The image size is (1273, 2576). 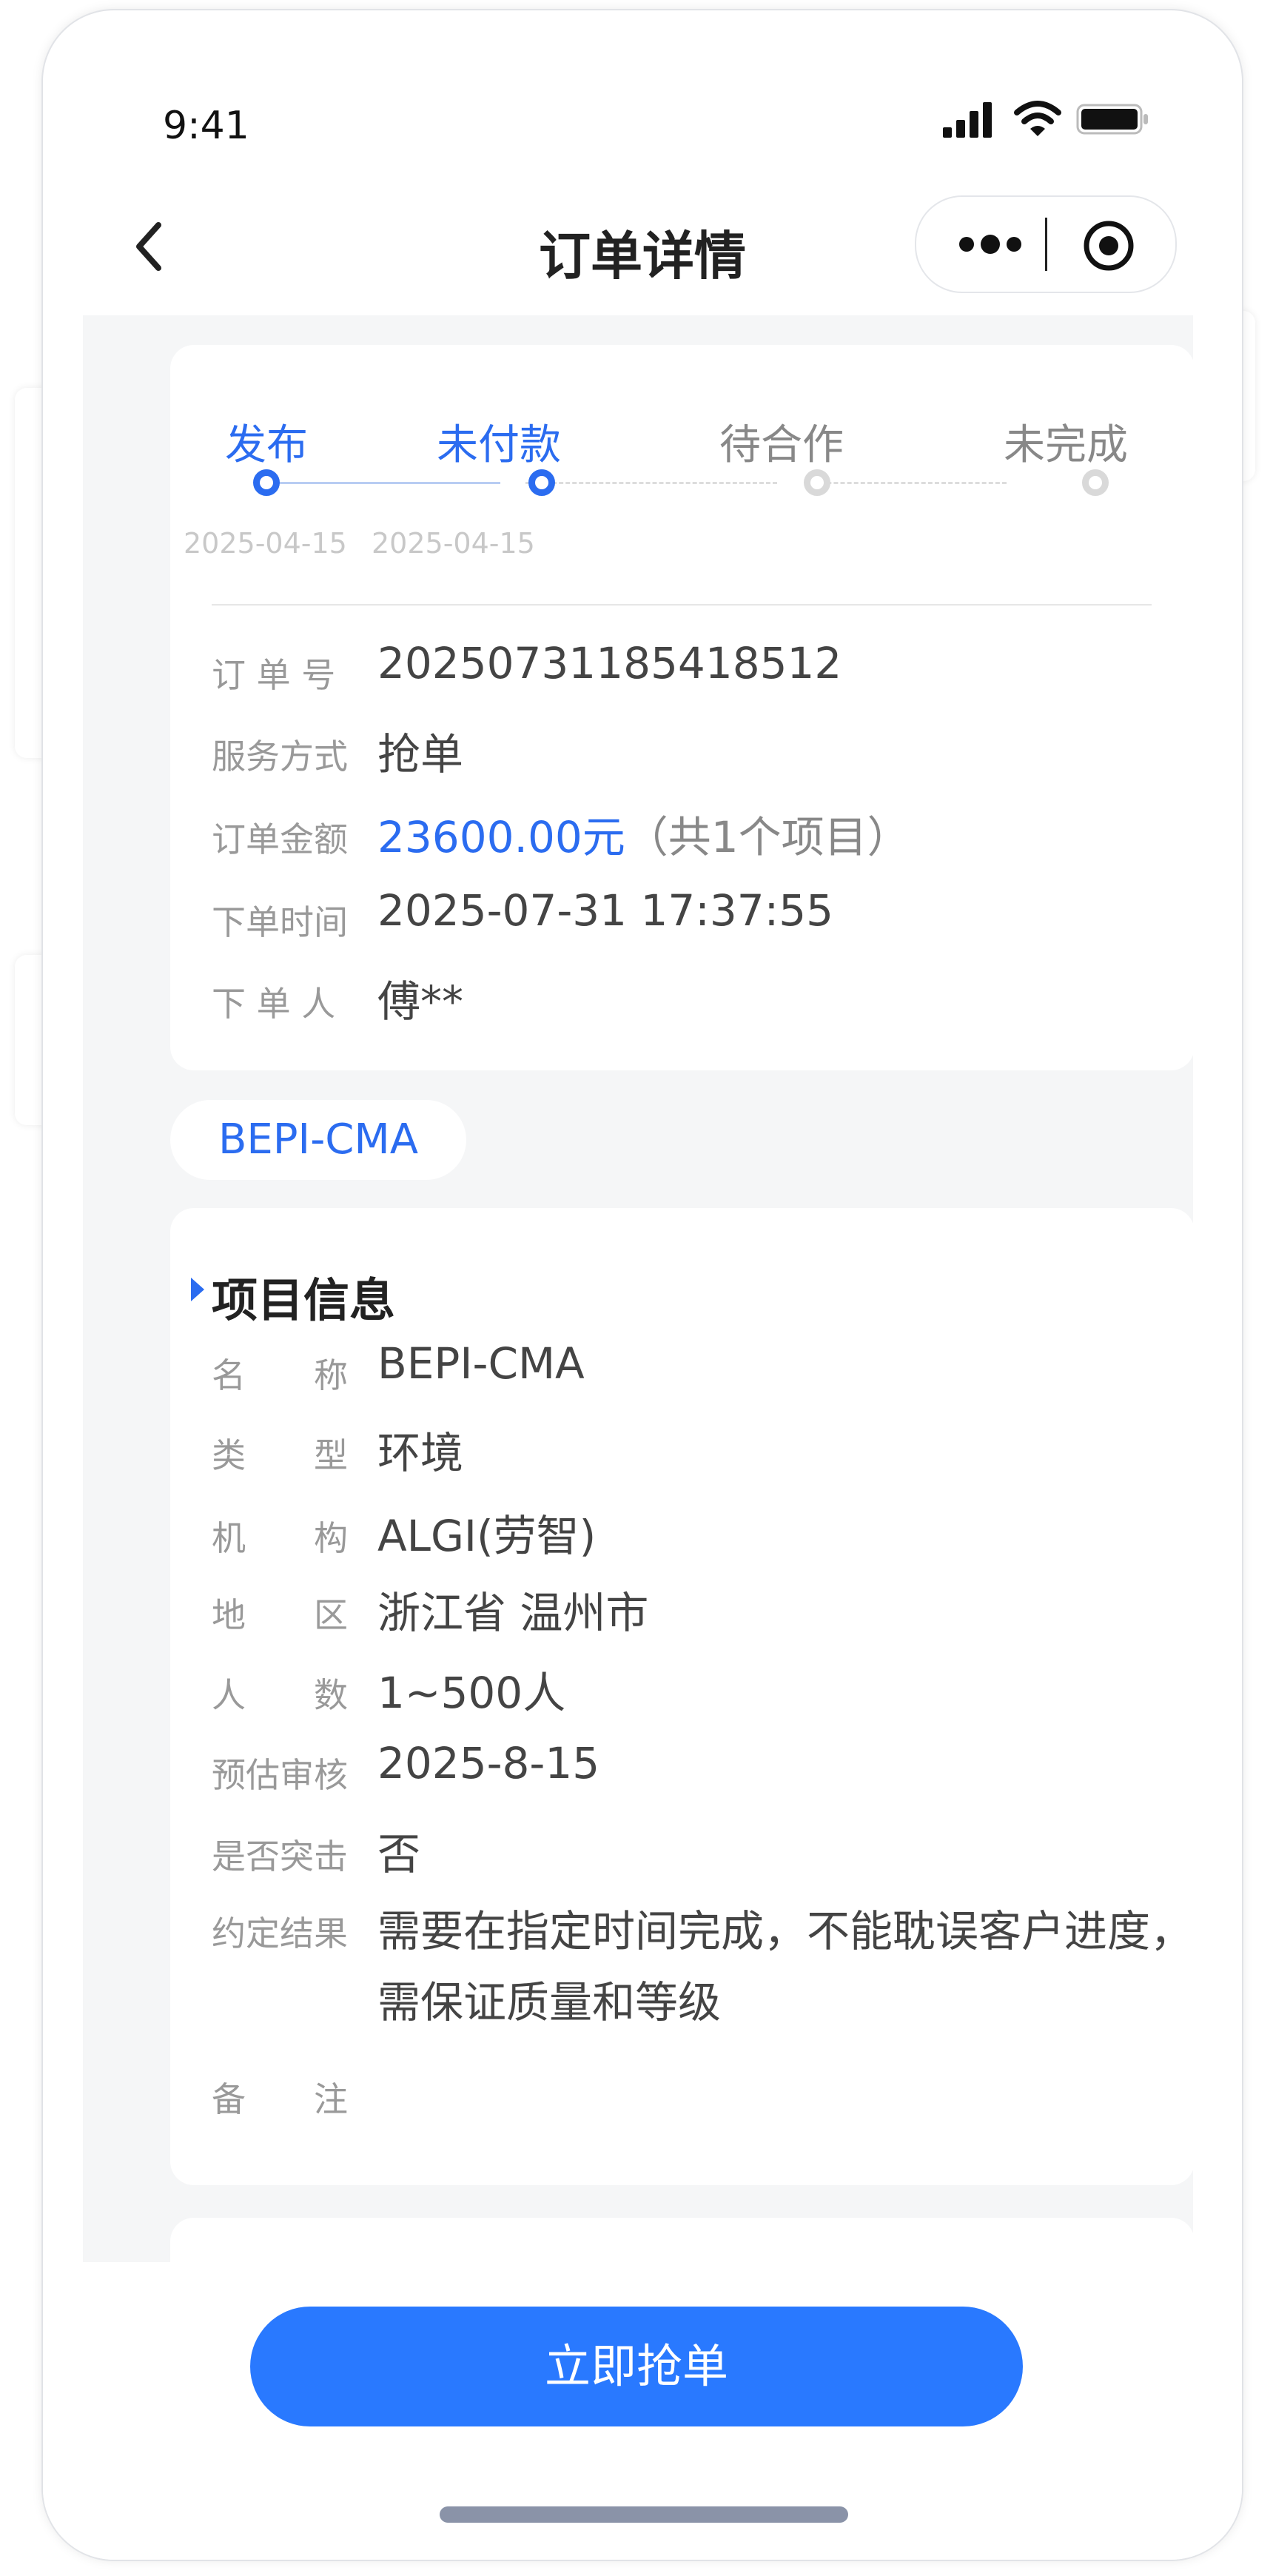 What do you see at coordinates (499, 445) in the screenshot?
I see `step-label-unpaid: 未付款` at bounding box center [499, 445].